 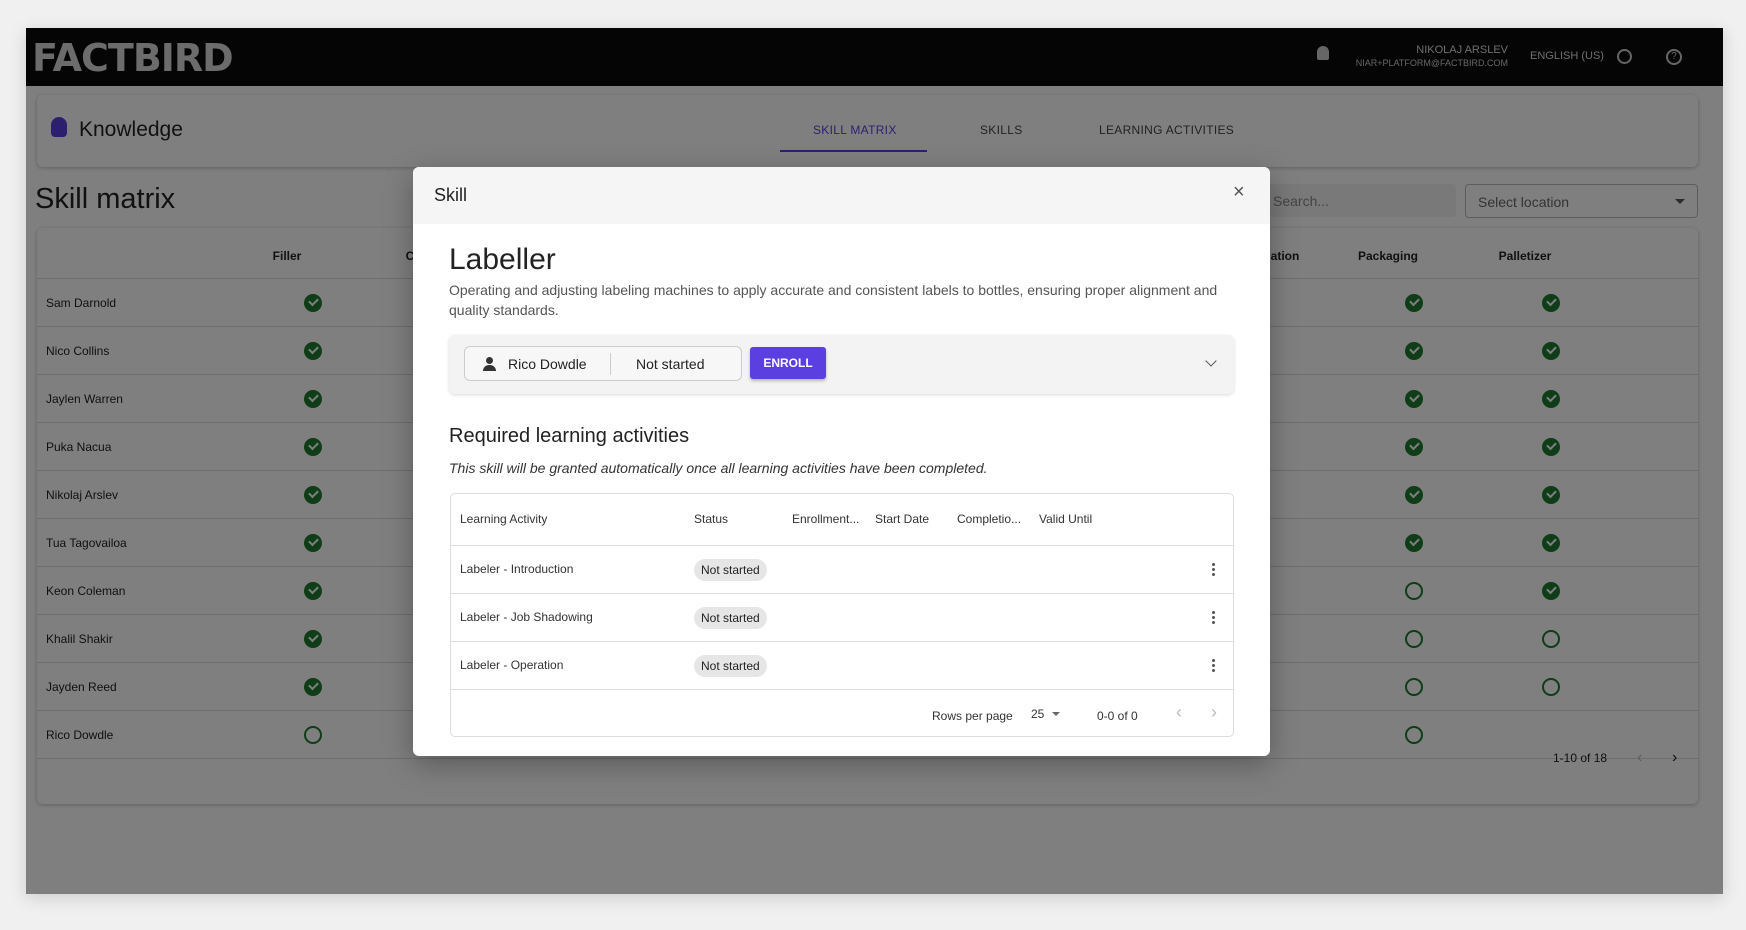 I want to click on activity-name: Labeler - Operation, so click(x=511, y=665).